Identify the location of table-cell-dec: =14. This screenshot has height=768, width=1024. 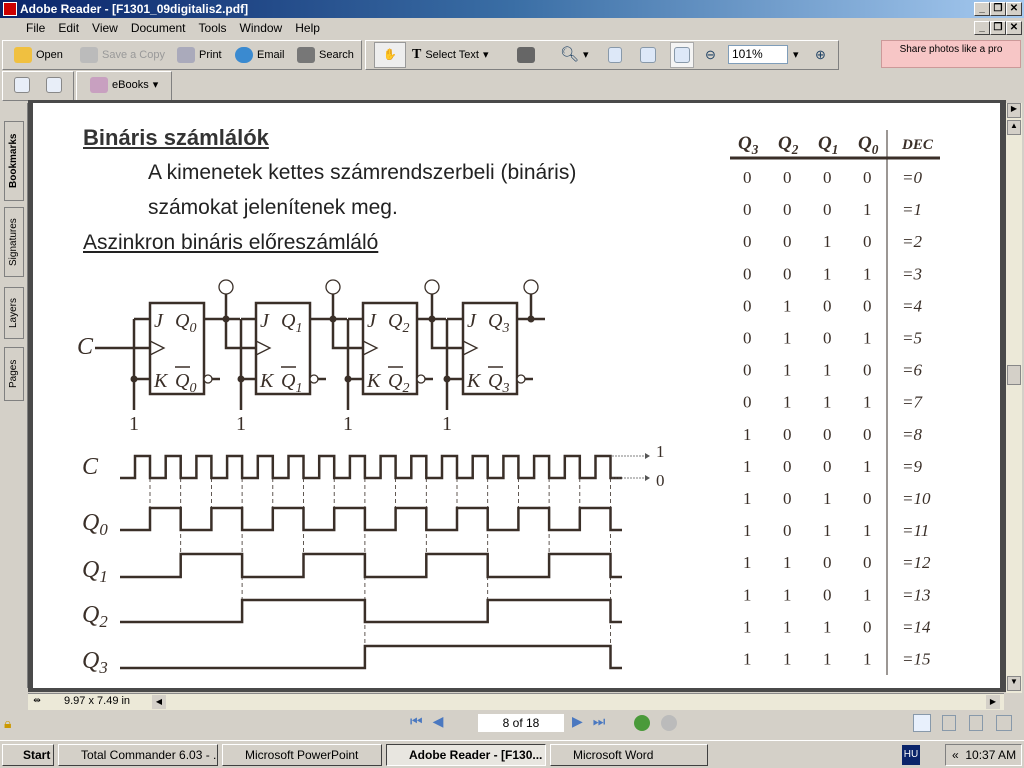
(916, 626).